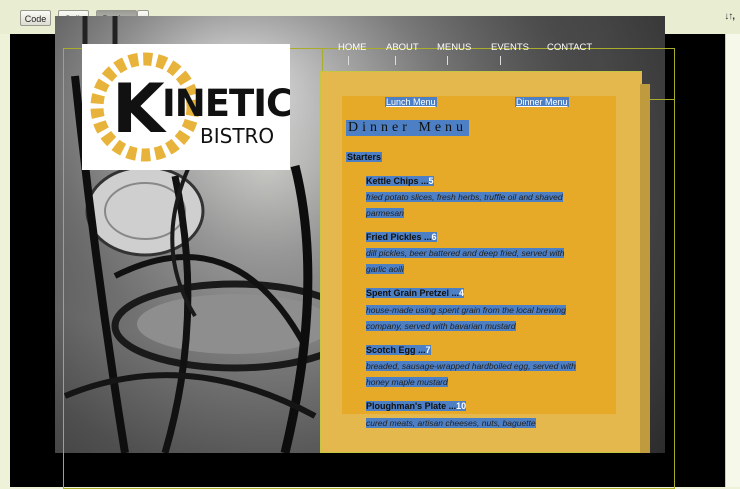 Image resolution: width=740 pixels, height=489 pixels. I want to click on nav-contact: CONTACT, so click(569, 47).